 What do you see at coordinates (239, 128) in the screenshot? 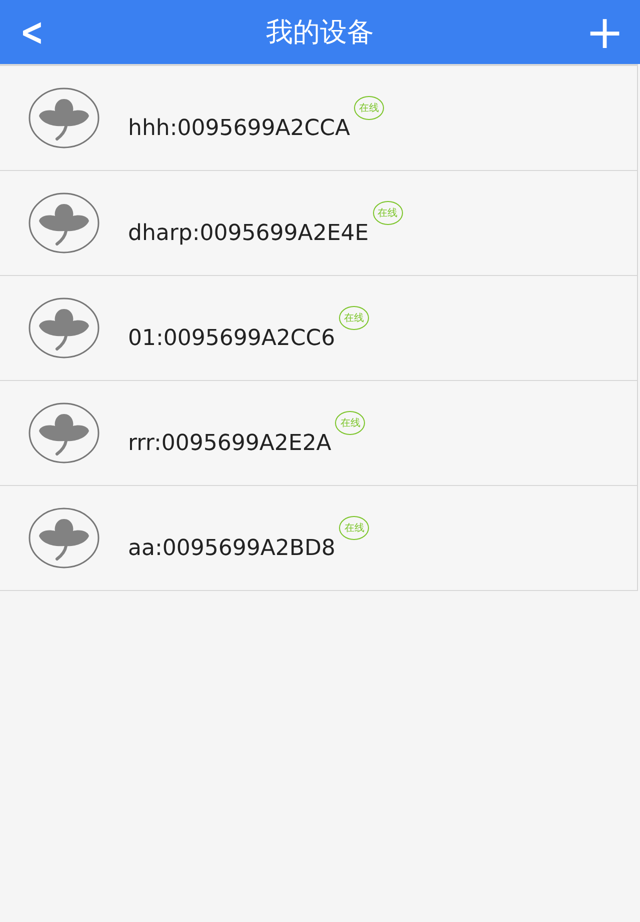
I see `device-name: hhh:0095699A2CCA` at bounding box center [239, 128].